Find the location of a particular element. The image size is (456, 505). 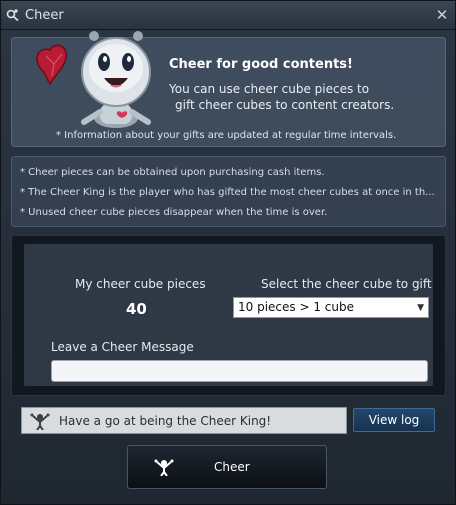

cheer-king-bar: Have a go at being the Cheer King! is located at coordinates (184, 420).